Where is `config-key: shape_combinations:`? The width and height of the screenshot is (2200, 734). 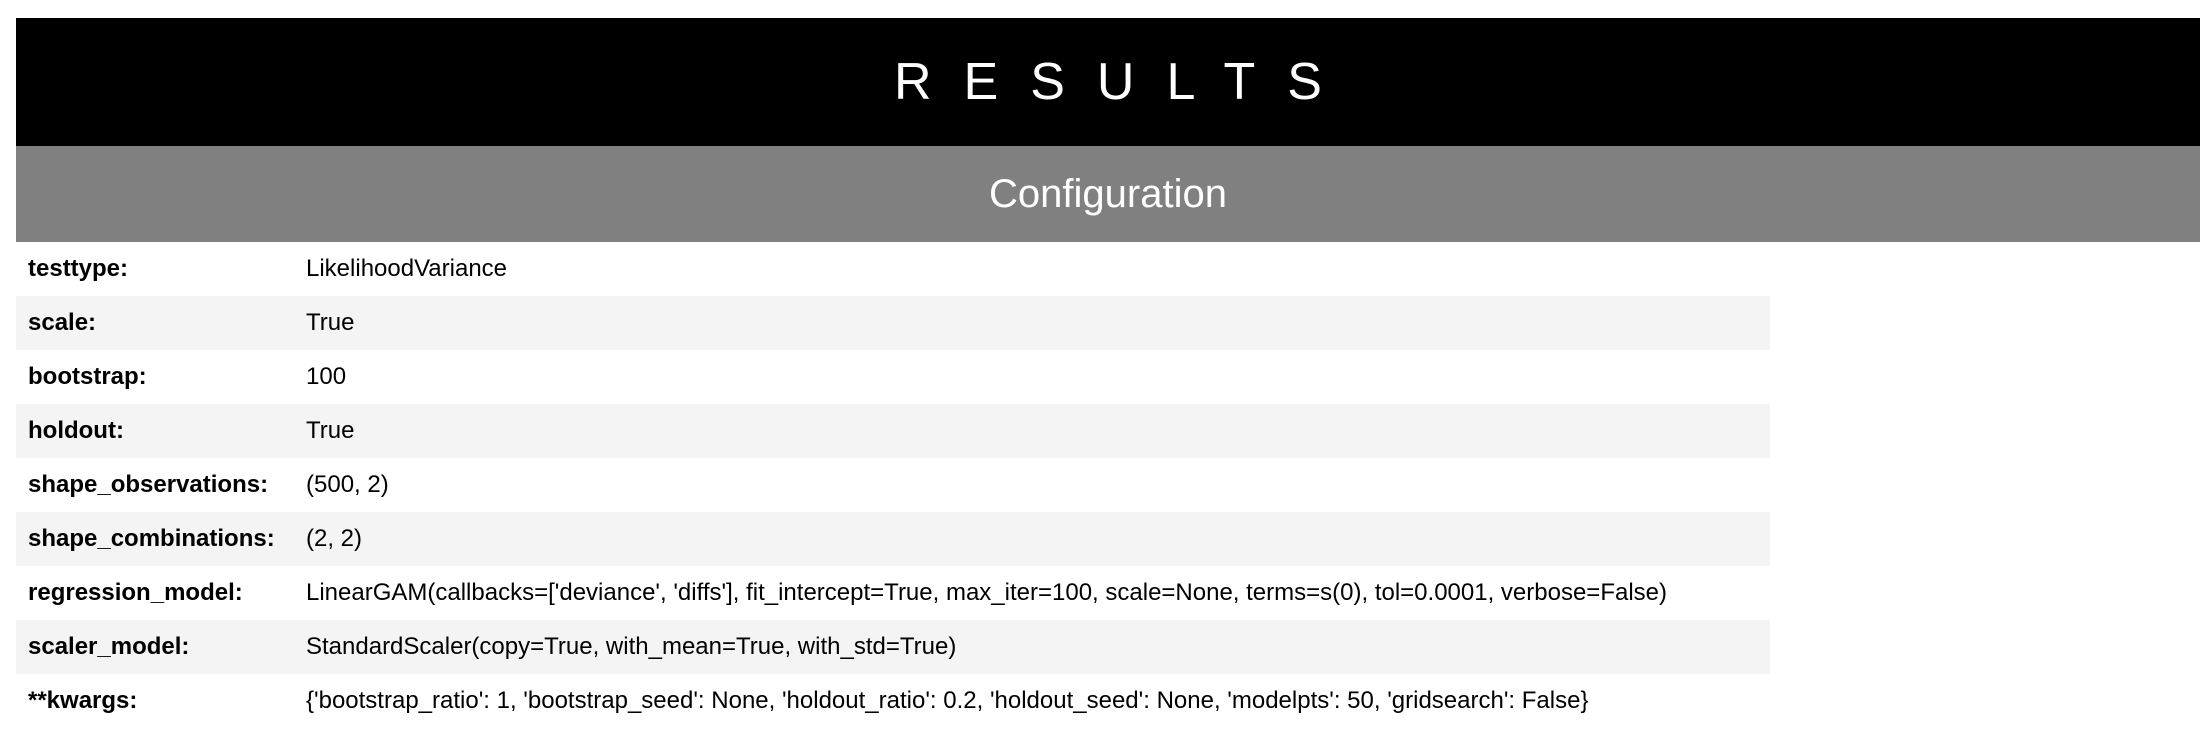 config-key: shape_combinations: is located at coordinates (151, 538).